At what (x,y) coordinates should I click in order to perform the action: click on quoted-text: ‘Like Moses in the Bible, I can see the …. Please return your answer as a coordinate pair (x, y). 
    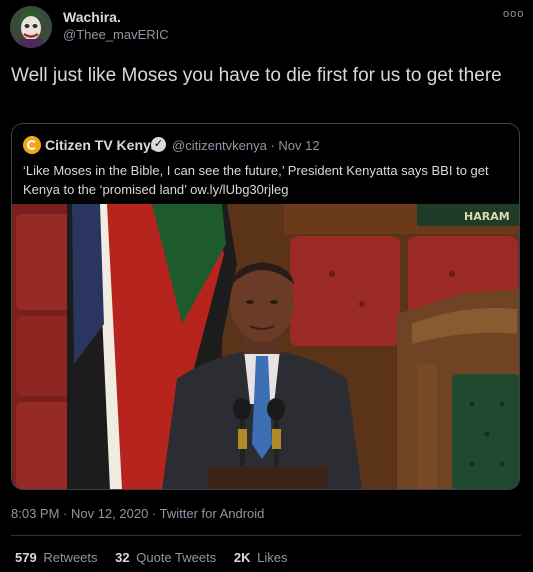
    Looking at the image, I should click on (256, 180).